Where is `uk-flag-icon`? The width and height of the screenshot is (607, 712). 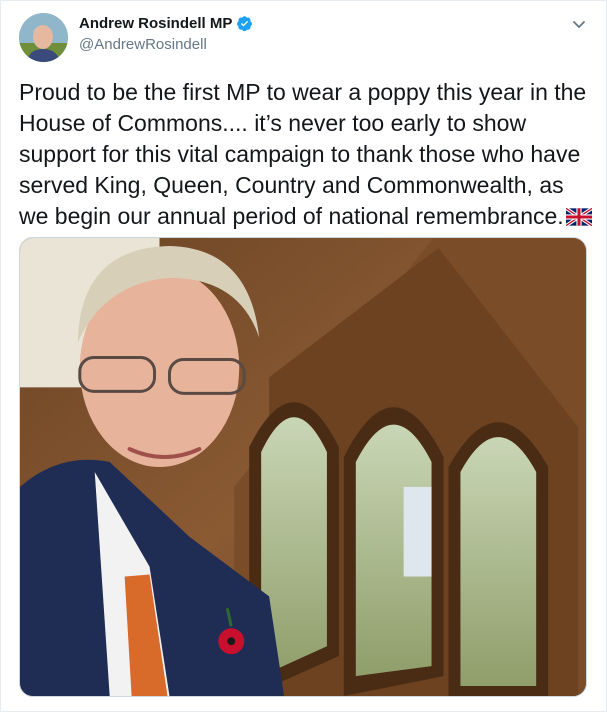 uk-flag-icon is located at coordinates (578, 215).